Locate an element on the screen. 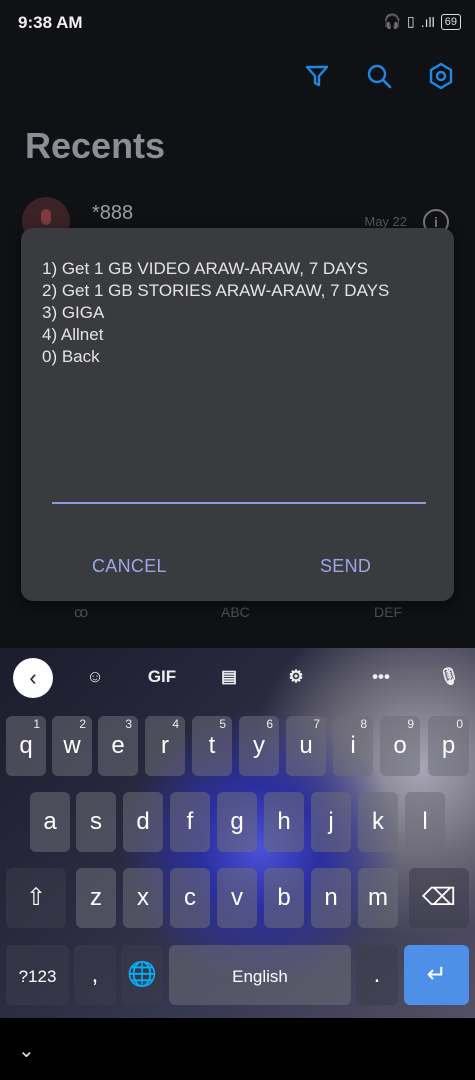  ussd-line: 3) GIGA is located at coordinates (73, 312).